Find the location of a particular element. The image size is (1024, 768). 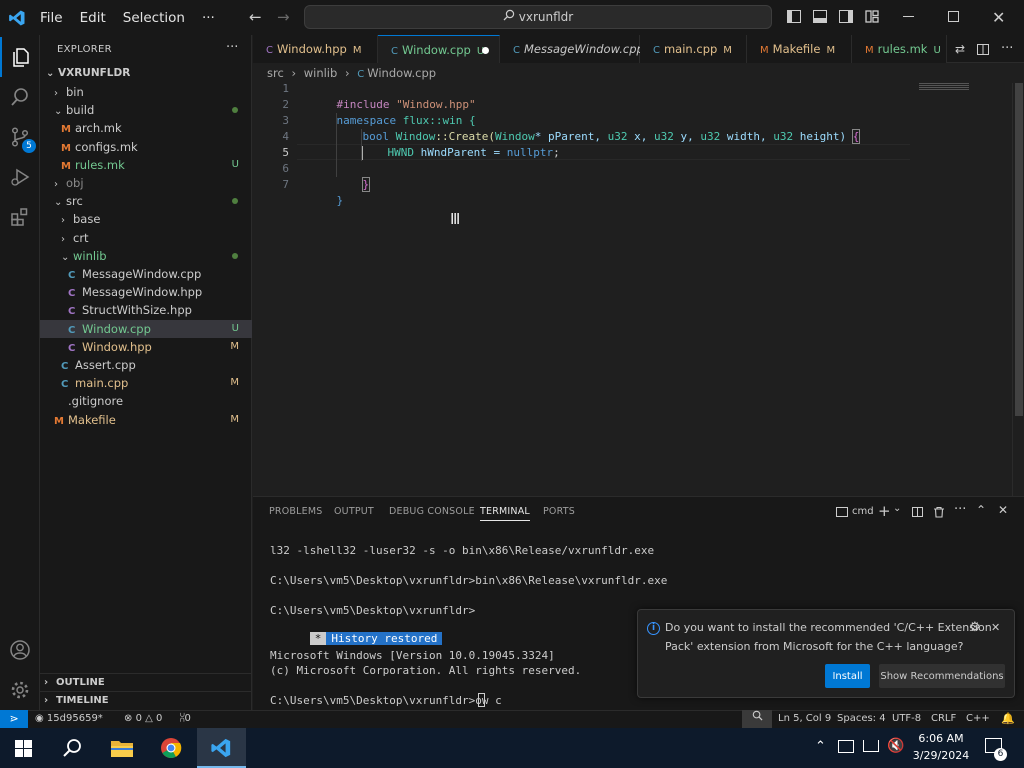

toggle-secondary-sidebar-icon is located at coordinates (846, 16).